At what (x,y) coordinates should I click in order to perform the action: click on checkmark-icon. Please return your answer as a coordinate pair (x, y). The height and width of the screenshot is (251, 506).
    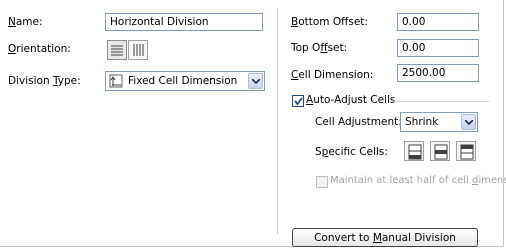
    Looking at the image, I should click on (298, 101).